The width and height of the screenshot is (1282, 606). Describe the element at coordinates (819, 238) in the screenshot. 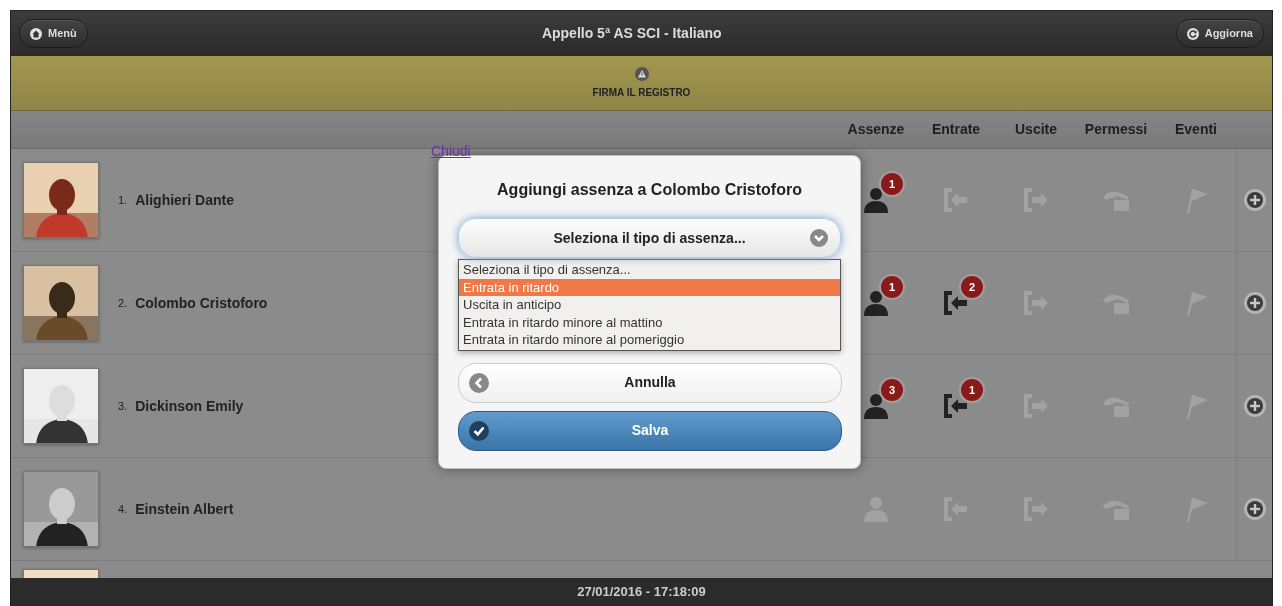

I see `chevron-down-icon` at that location.